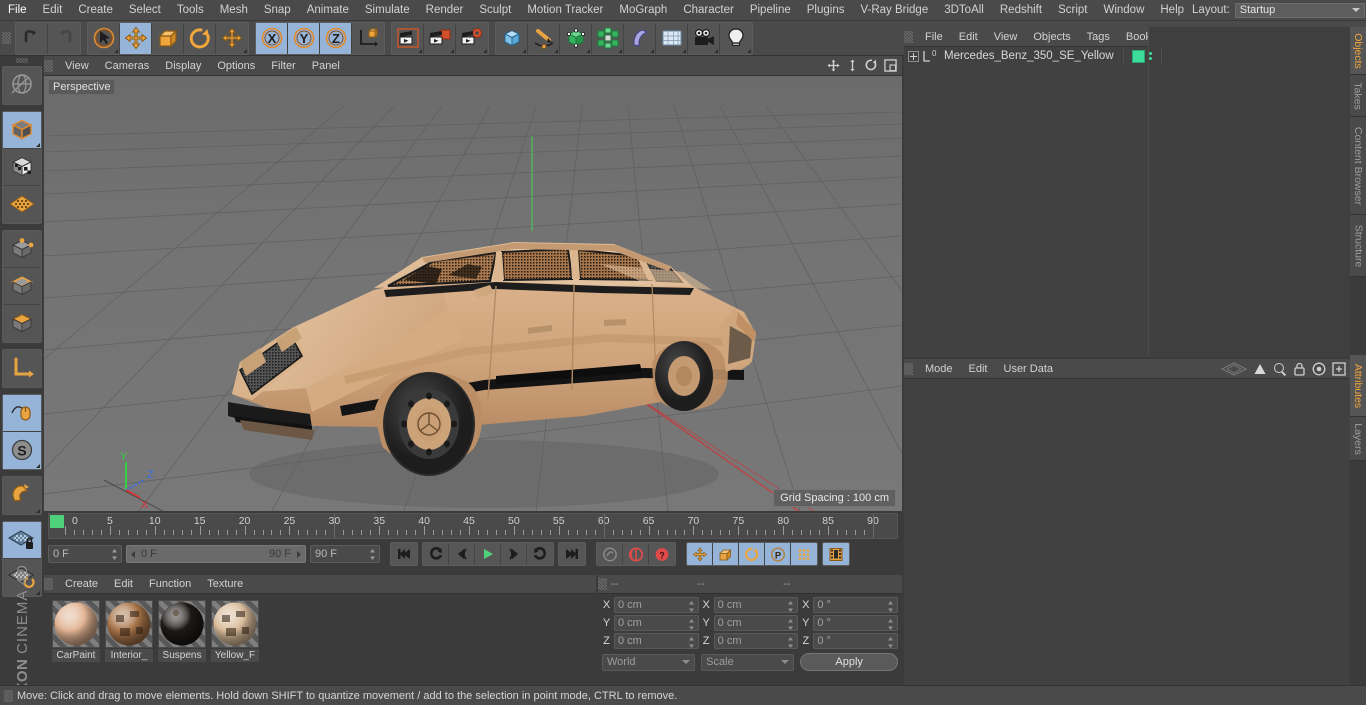 Image resolution: width=1366 pixels, height=705 pixels. What do you see at coordinates (849, 662) in the screenshot?
I see `apply-button: Apply` at bounding box center [849, 662].